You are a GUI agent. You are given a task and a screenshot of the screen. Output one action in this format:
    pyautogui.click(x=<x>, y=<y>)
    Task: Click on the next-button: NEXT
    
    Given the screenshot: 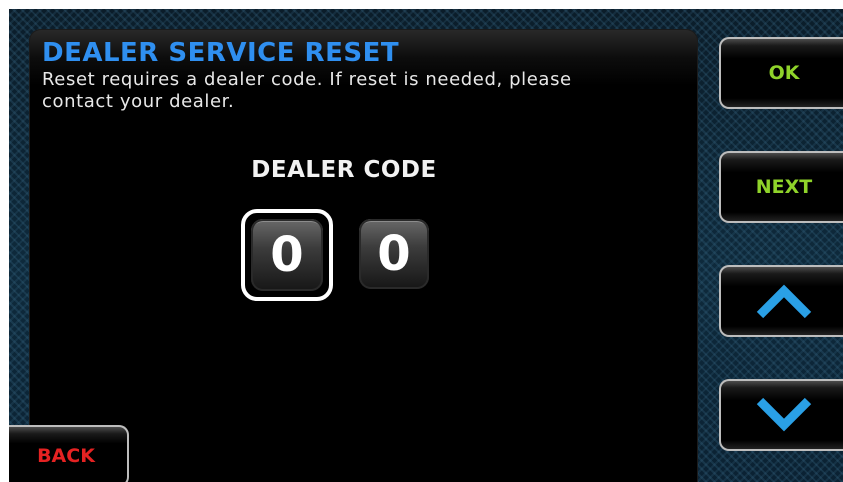 What is the action you would take?
    pyautogui.click(x=781, y=187)
    